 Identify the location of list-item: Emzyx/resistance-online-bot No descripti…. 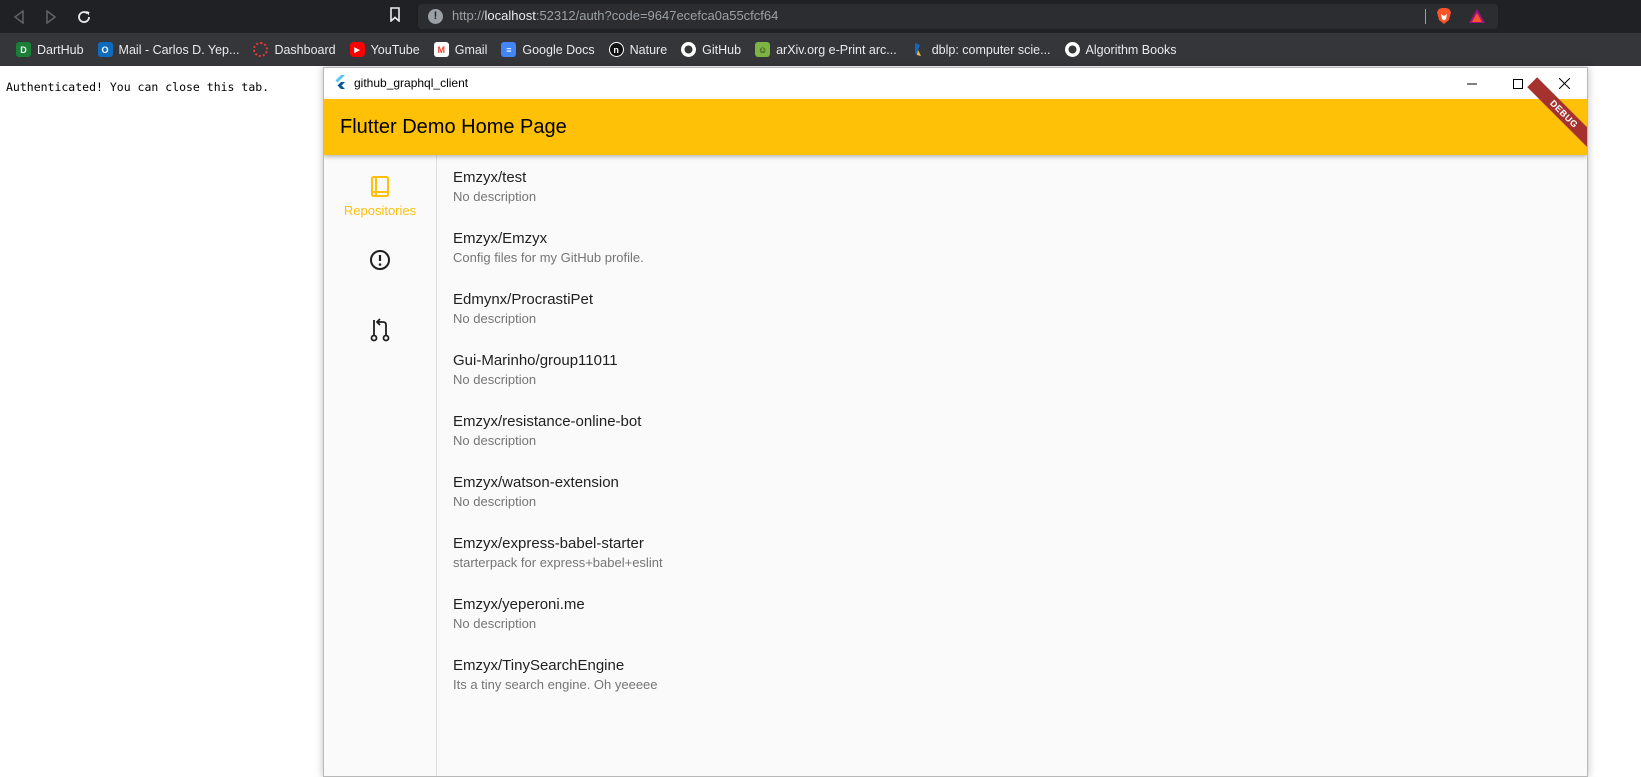
(903, 430).